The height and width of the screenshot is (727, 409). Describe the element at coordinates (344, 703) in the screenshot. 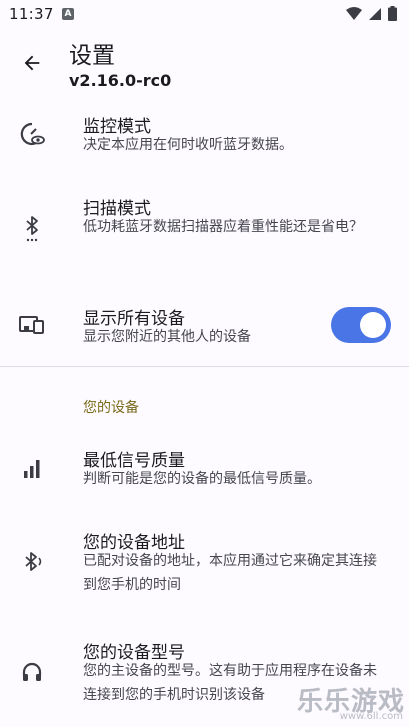

I see `watermark: 乐乐游戏 www.6ll.com` at that location.